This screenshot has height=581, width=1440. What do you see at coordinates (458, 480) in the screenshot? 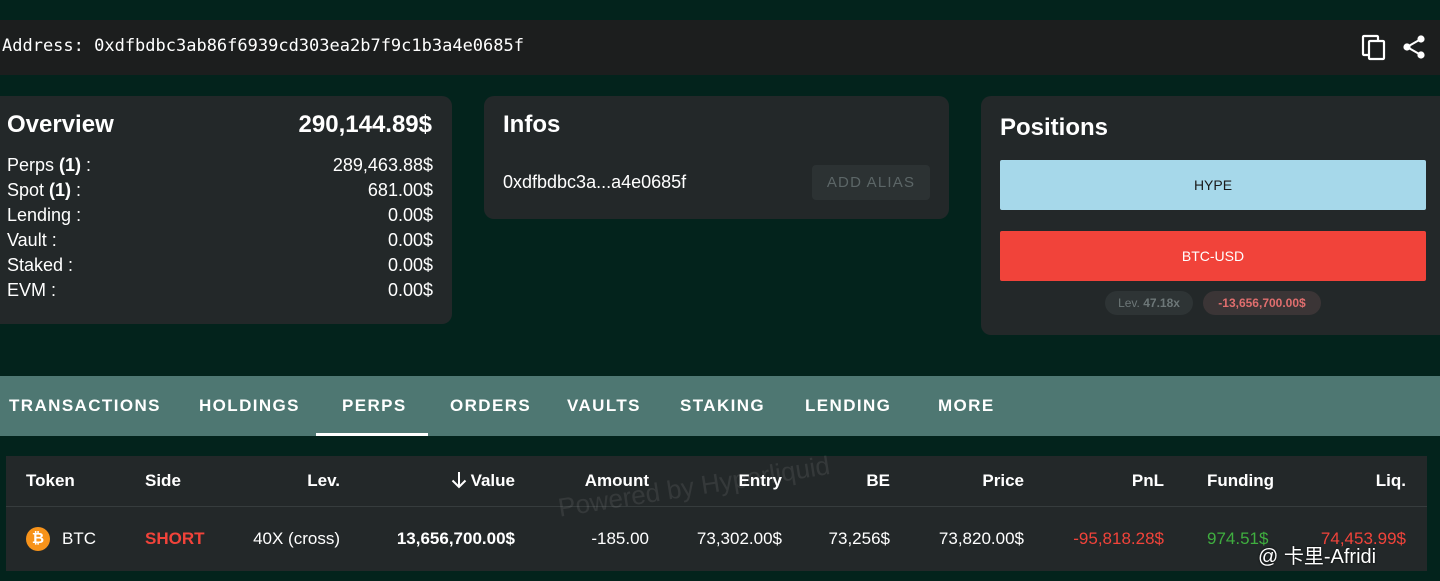
I see `arrow-down-icon` at bounding box center [458, 480].